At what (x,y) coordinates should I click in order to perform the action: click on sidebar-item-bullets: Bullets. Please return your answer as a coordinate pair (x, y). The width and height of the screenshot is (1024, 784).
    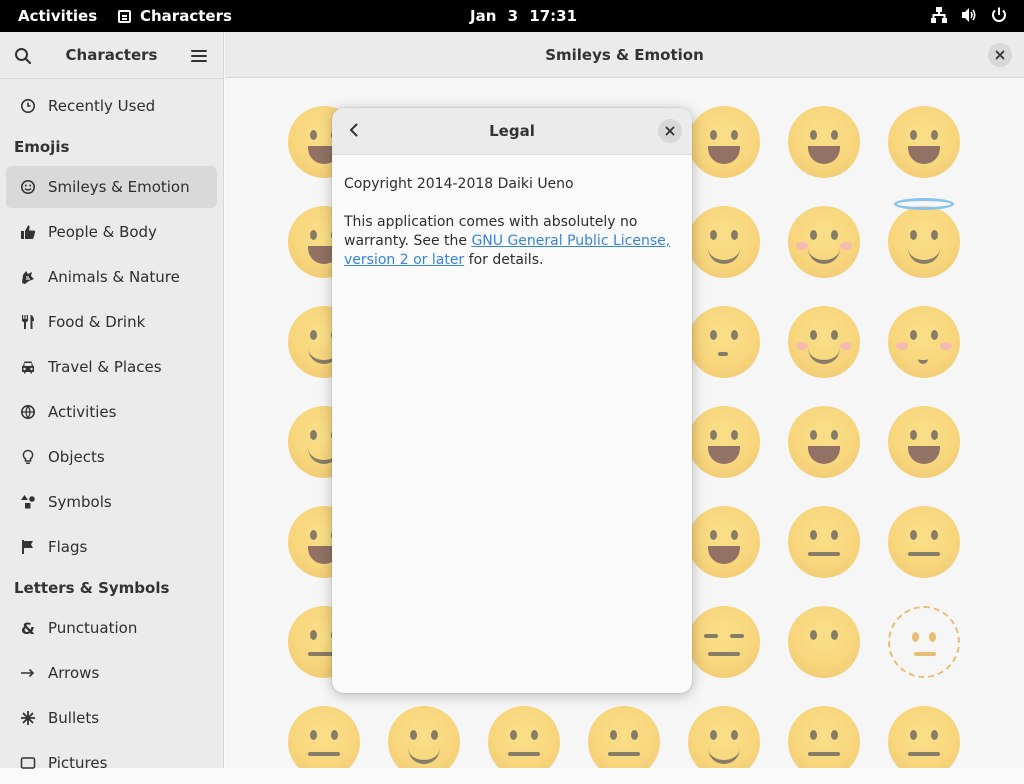
    Looking at the image, I should click on (111, 718).